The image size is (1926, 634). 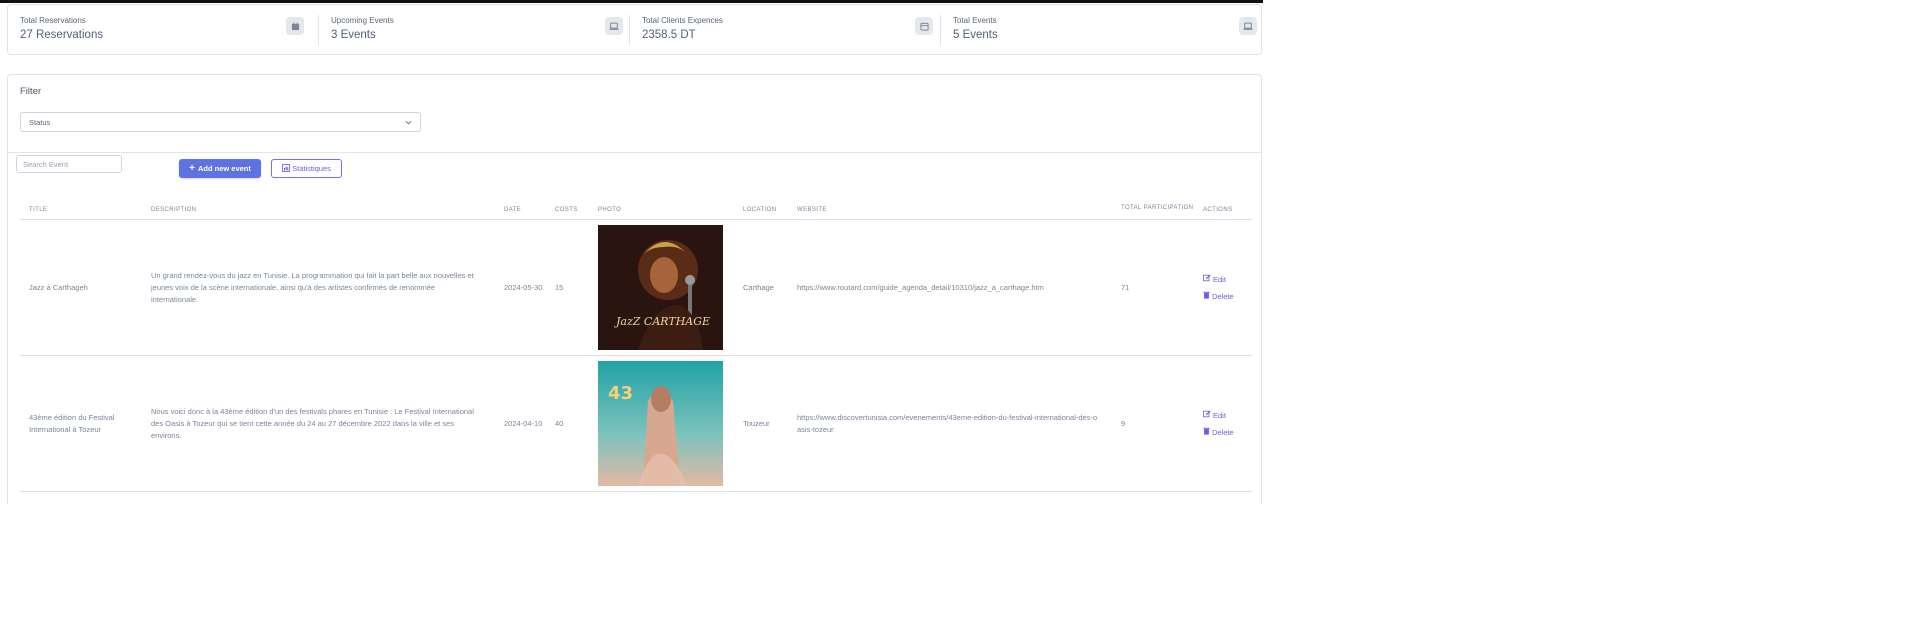 I want to click on chart-icon, so click(x=286, y=168).